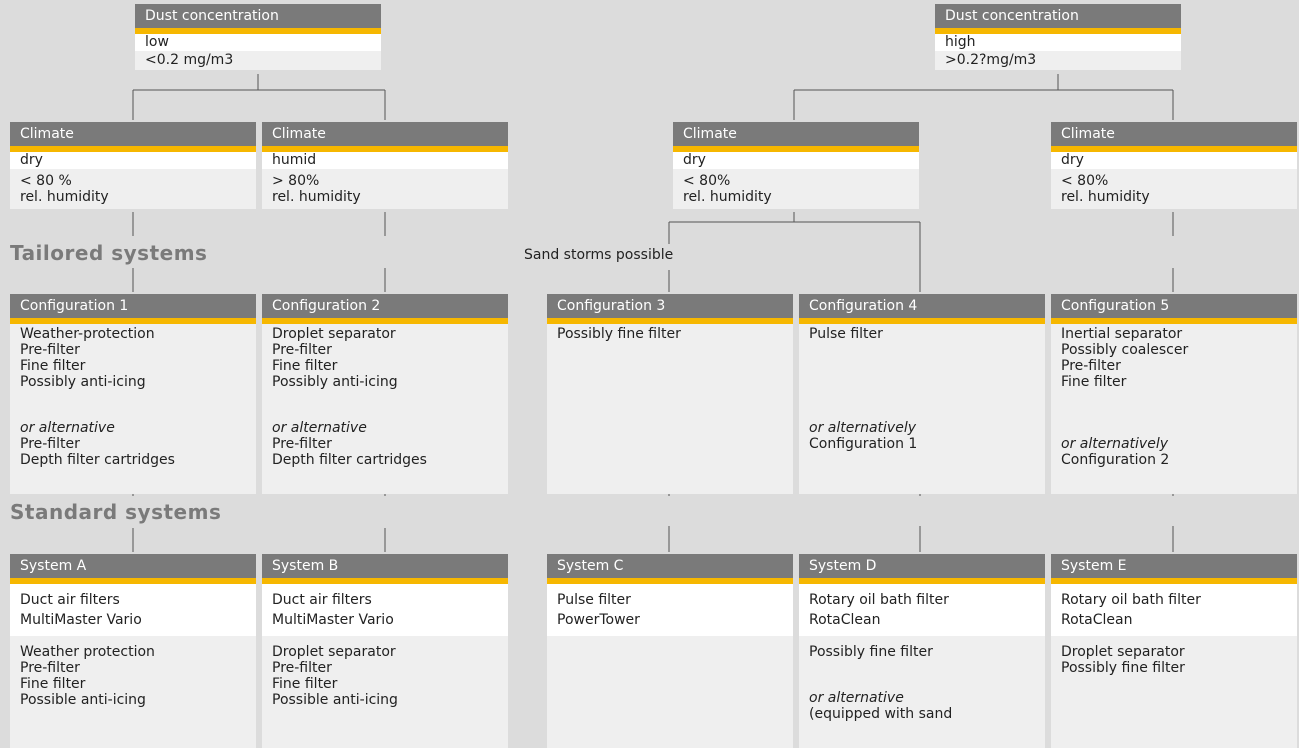  I want to click on config-item: Pulse filter, so click(846, 334).